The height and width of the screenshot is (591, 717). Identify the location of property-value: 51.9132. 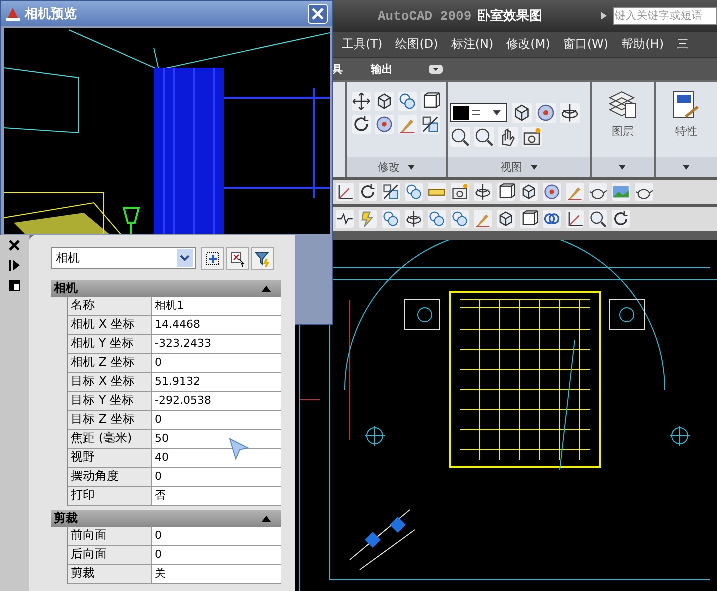
(216, 382).